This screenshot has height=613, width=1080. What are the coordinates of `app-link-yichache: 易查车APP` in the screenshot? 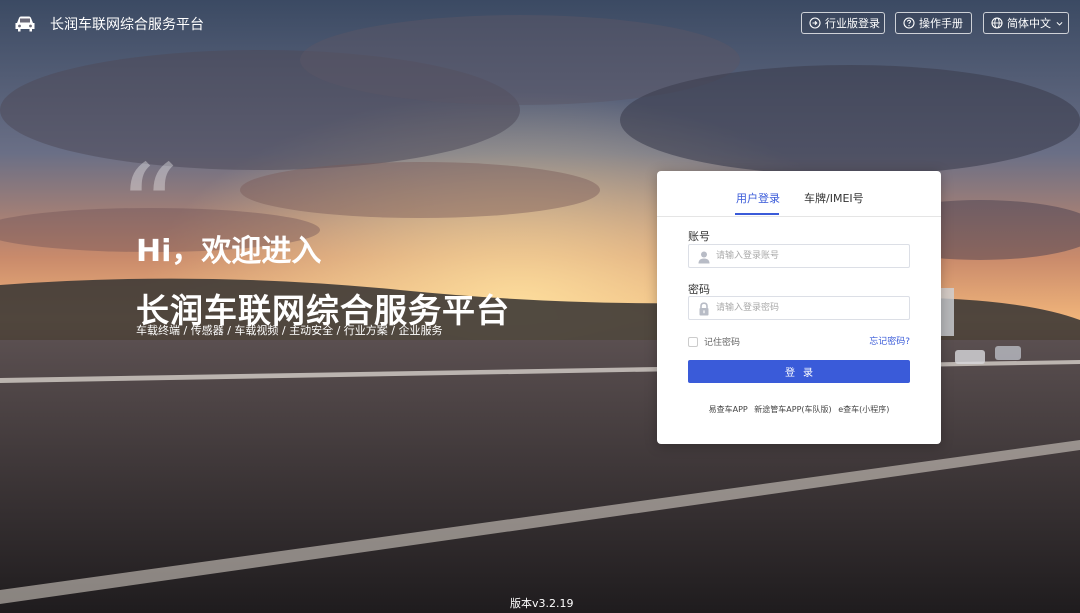 It's located at (728, 409).